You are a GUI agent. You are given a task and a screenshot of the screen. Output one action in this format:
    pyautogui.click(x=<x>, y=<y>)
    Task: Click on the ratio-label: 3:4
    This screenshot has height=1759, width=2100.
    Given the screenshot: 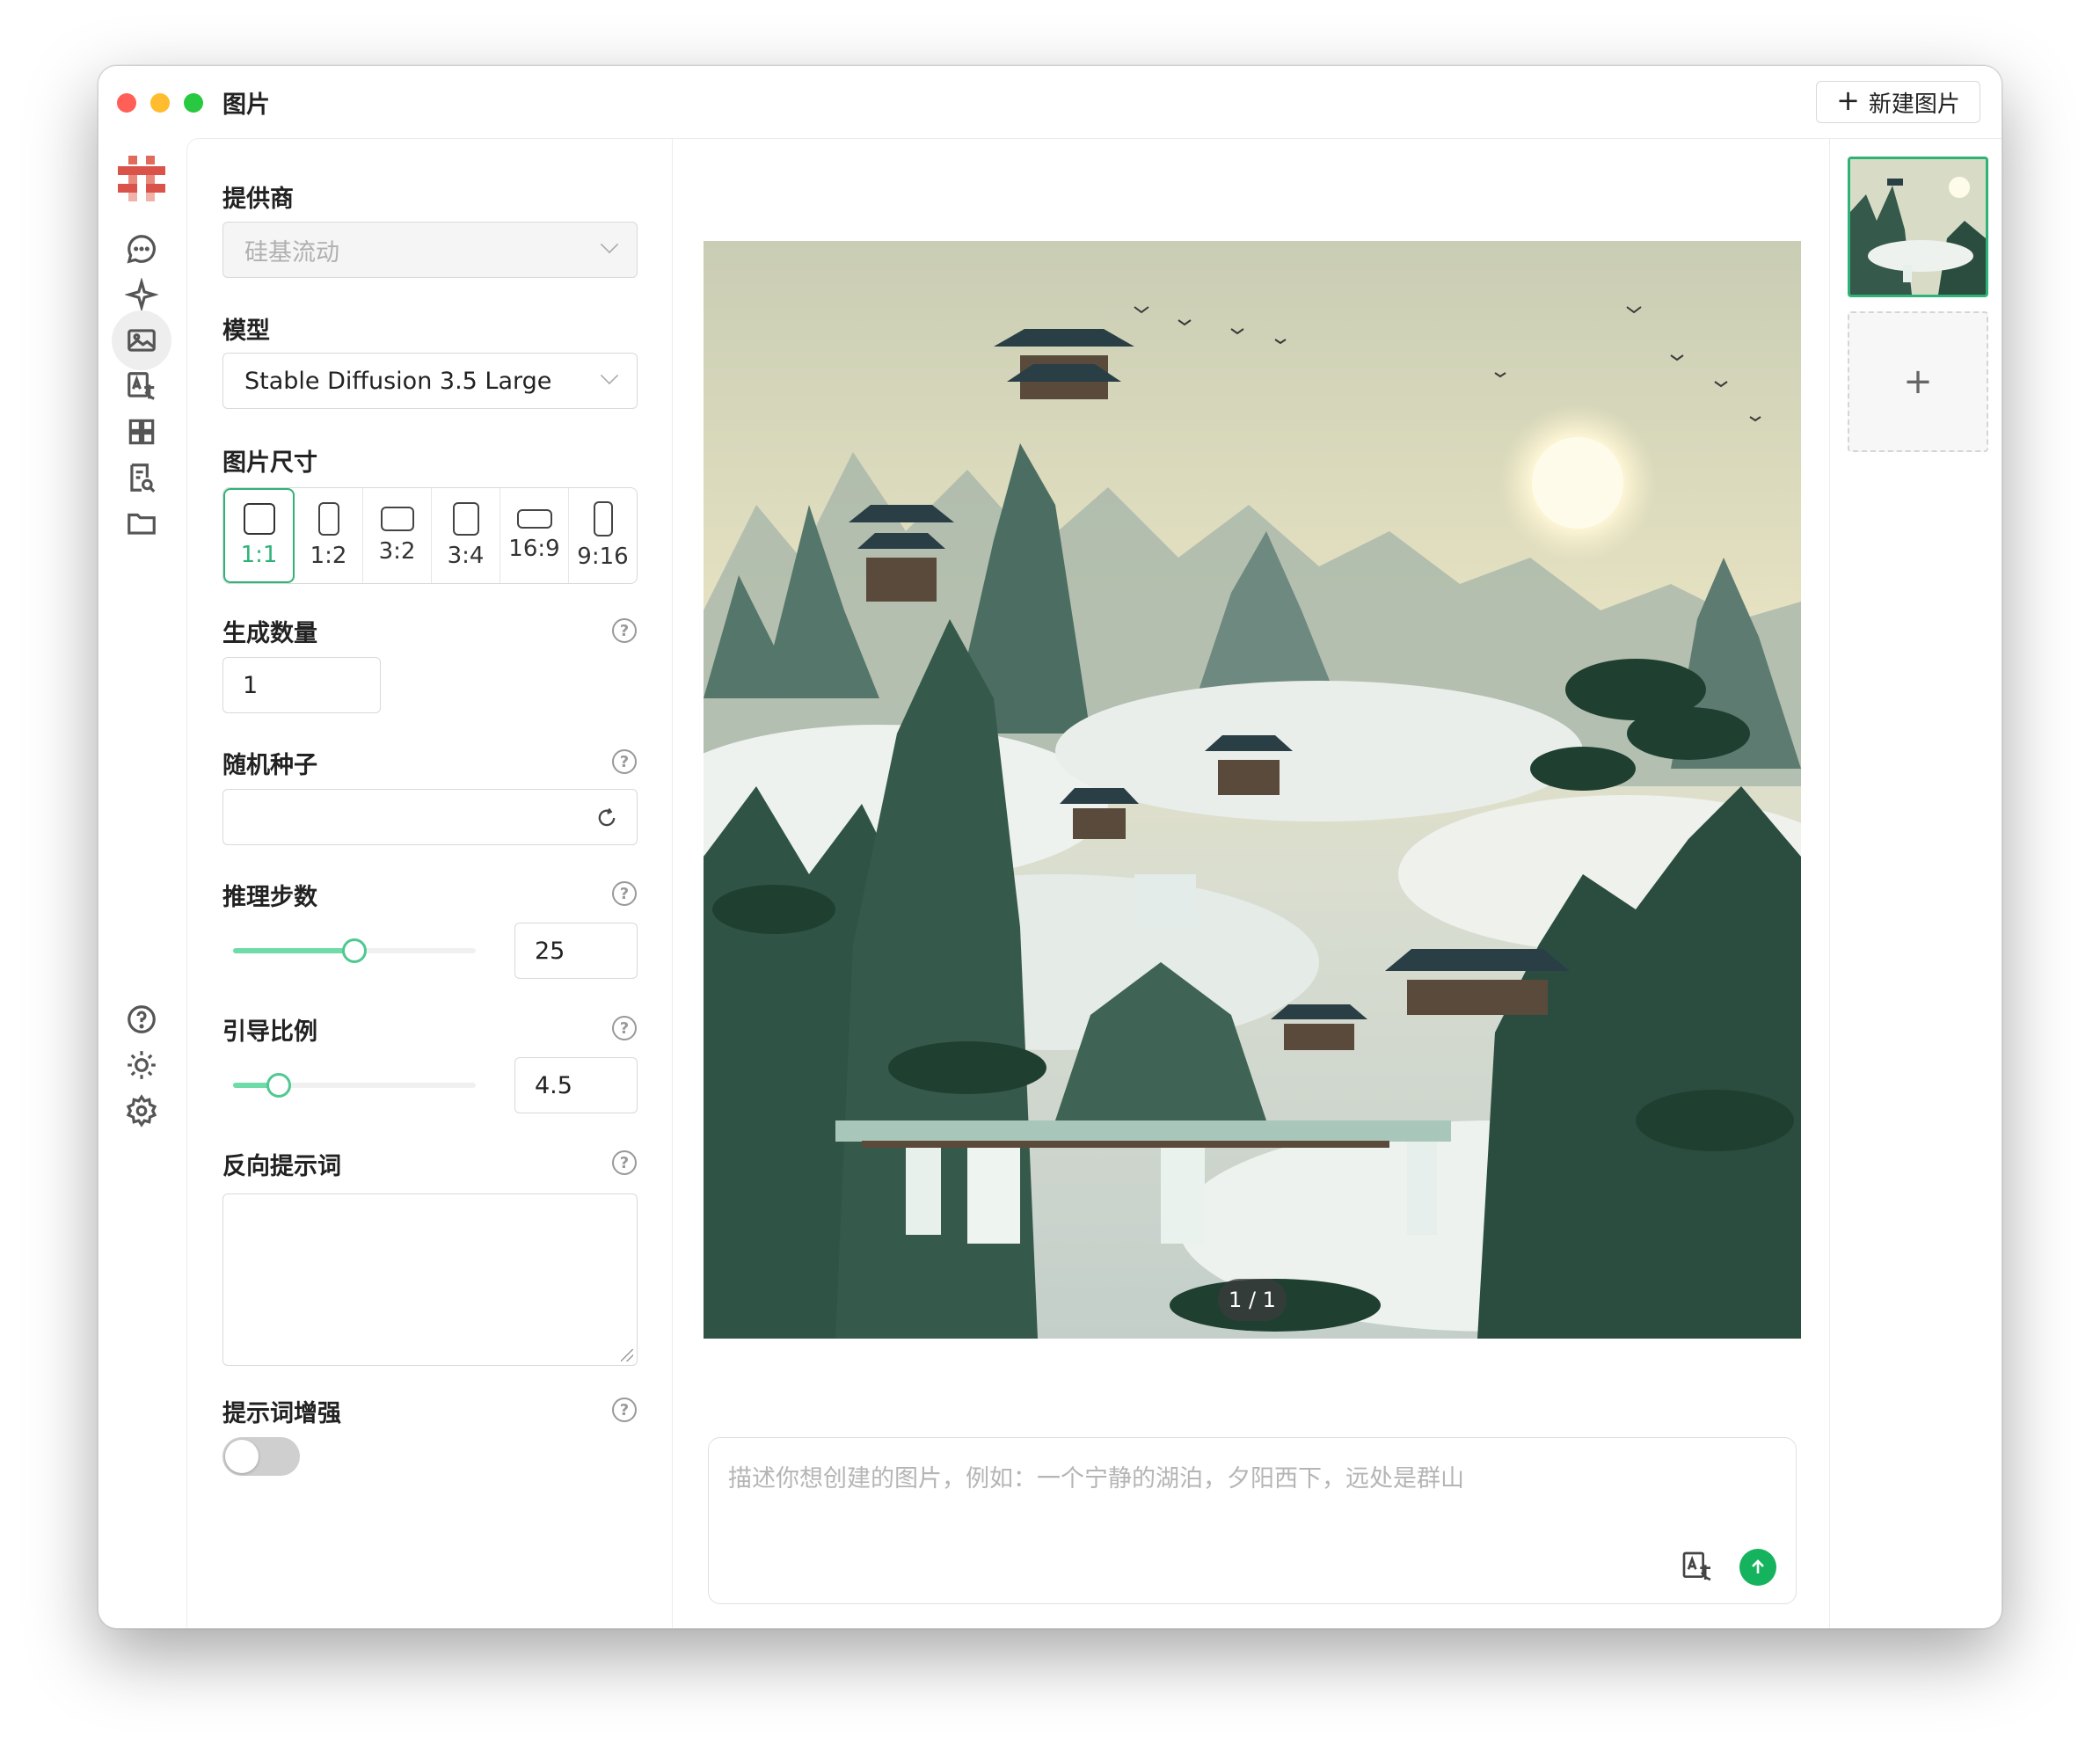 What is the action you would take?
    pyautogui.click(x=466, y=556)
    